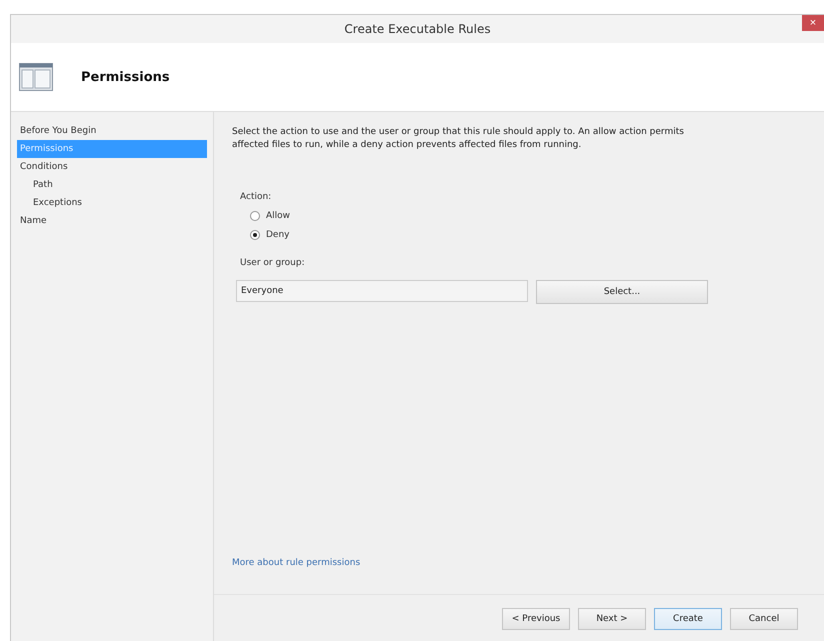 The height and width of the screenshot is (641, 824). What do you see at coordinates (813, 23) in the screenshot?
I see `close-button: ×` at bounding box center [813, 23].